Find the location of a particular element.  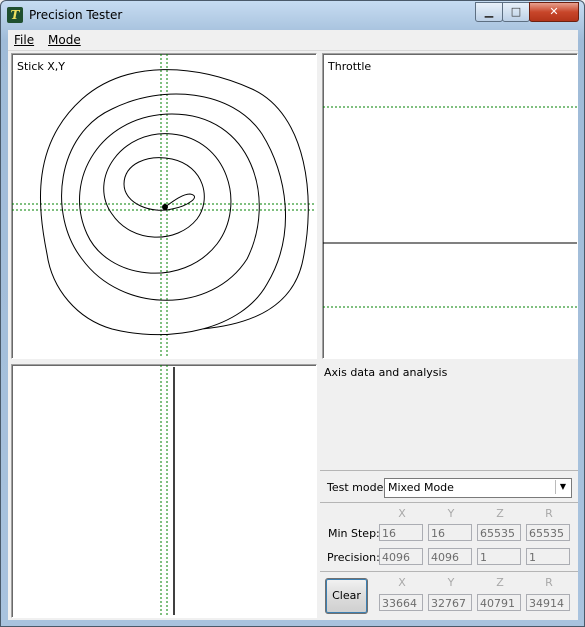

axis-view-plot is located at coordinates (167, 491).